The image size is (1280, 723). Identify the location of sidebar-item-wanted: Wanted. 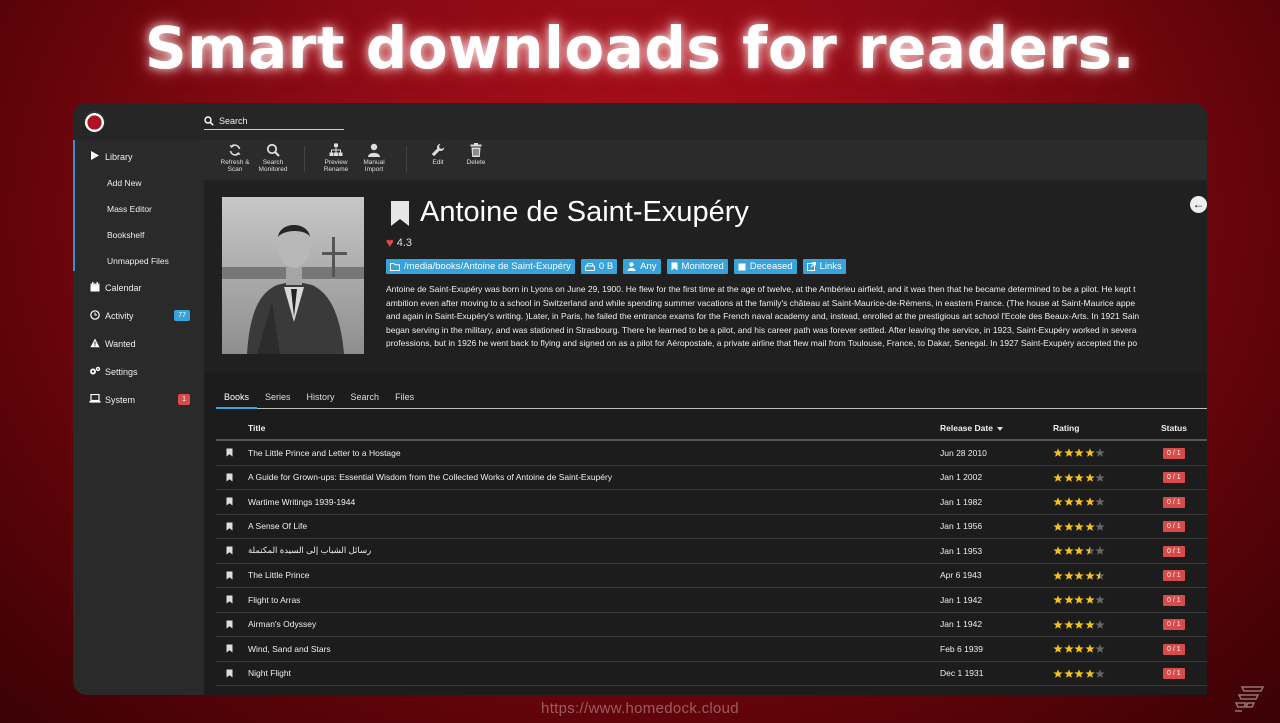
(138, 344).